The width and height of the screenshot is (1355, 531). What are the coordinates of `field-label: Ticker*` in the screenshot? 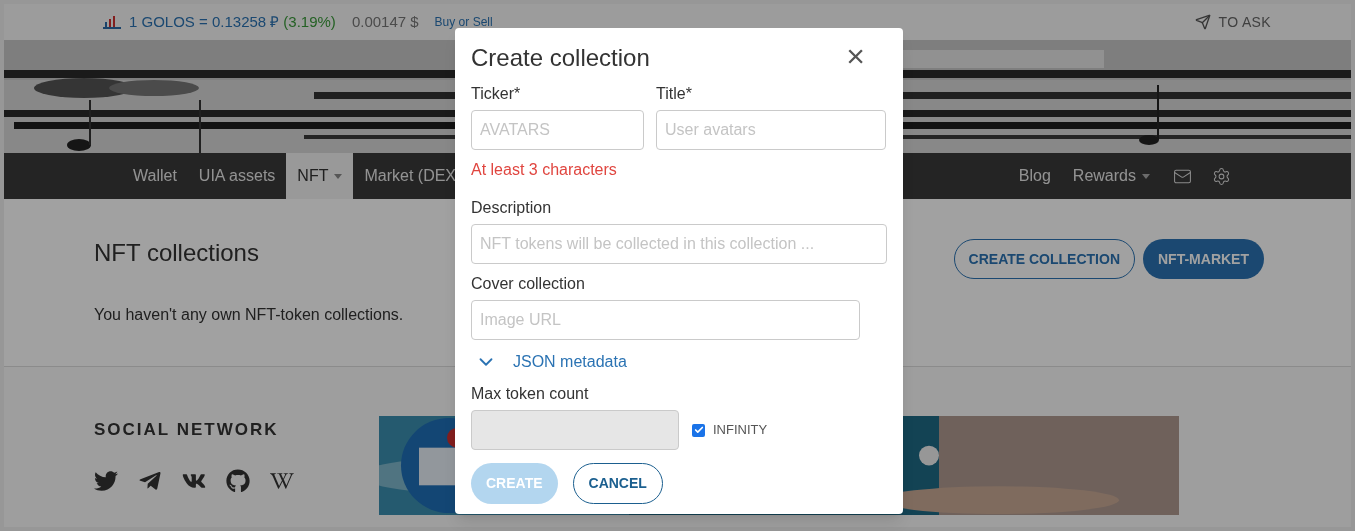 It's located at (496, 94).